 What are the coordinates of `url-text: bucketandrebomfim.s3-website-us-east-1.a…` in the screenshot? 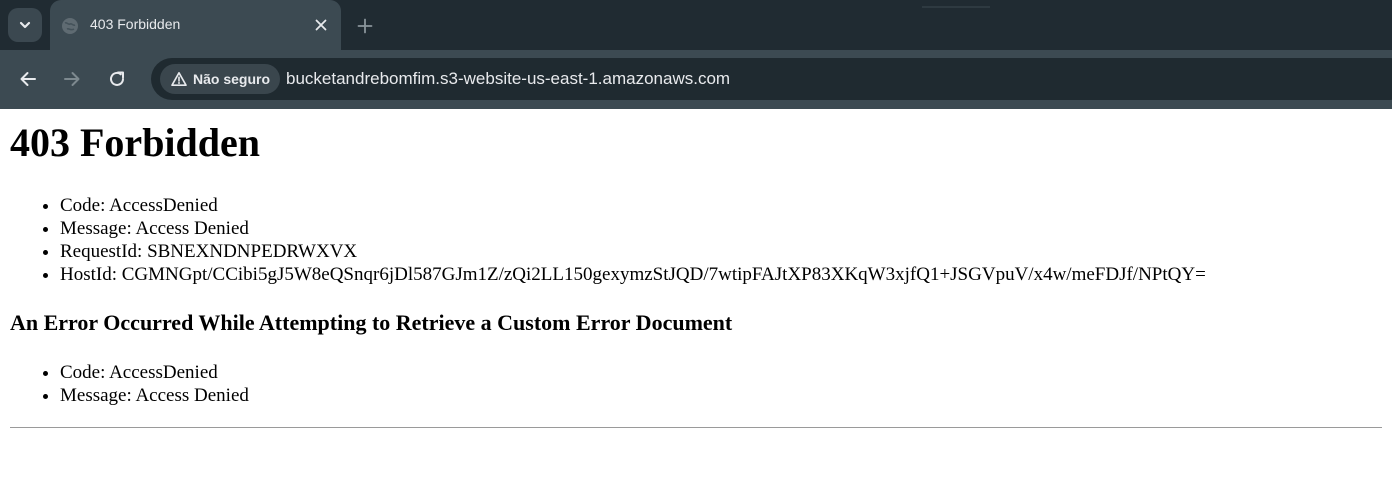 It's located at (508, 79).